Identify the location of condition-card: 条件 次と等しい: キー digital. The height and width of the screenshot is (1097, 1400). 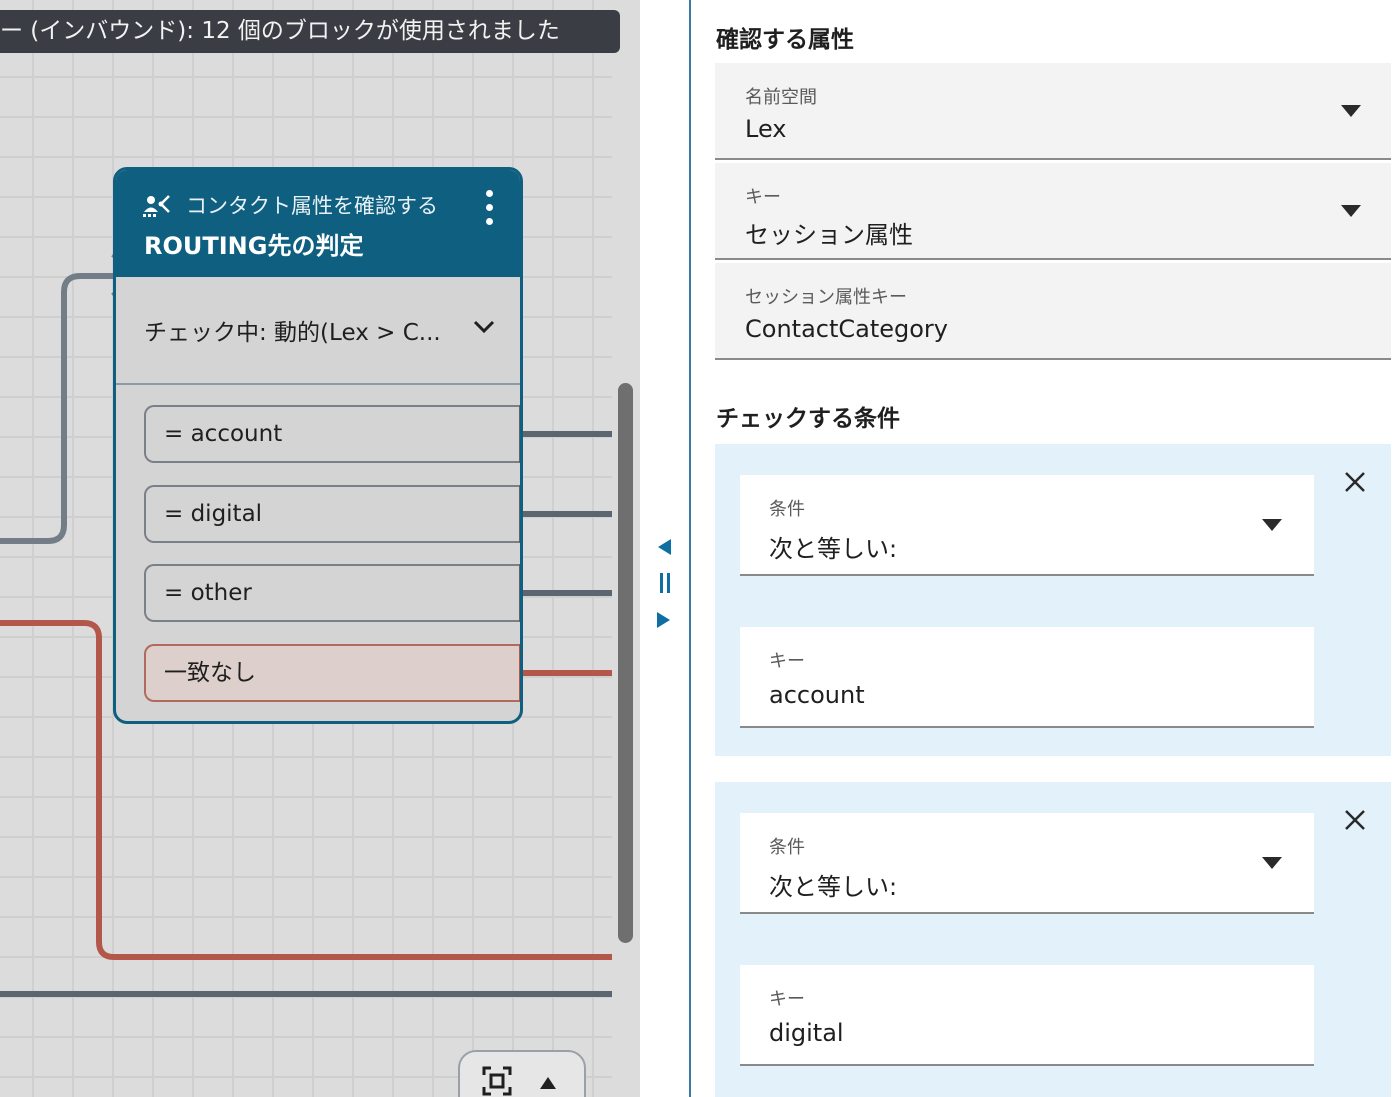
(1053, 939).